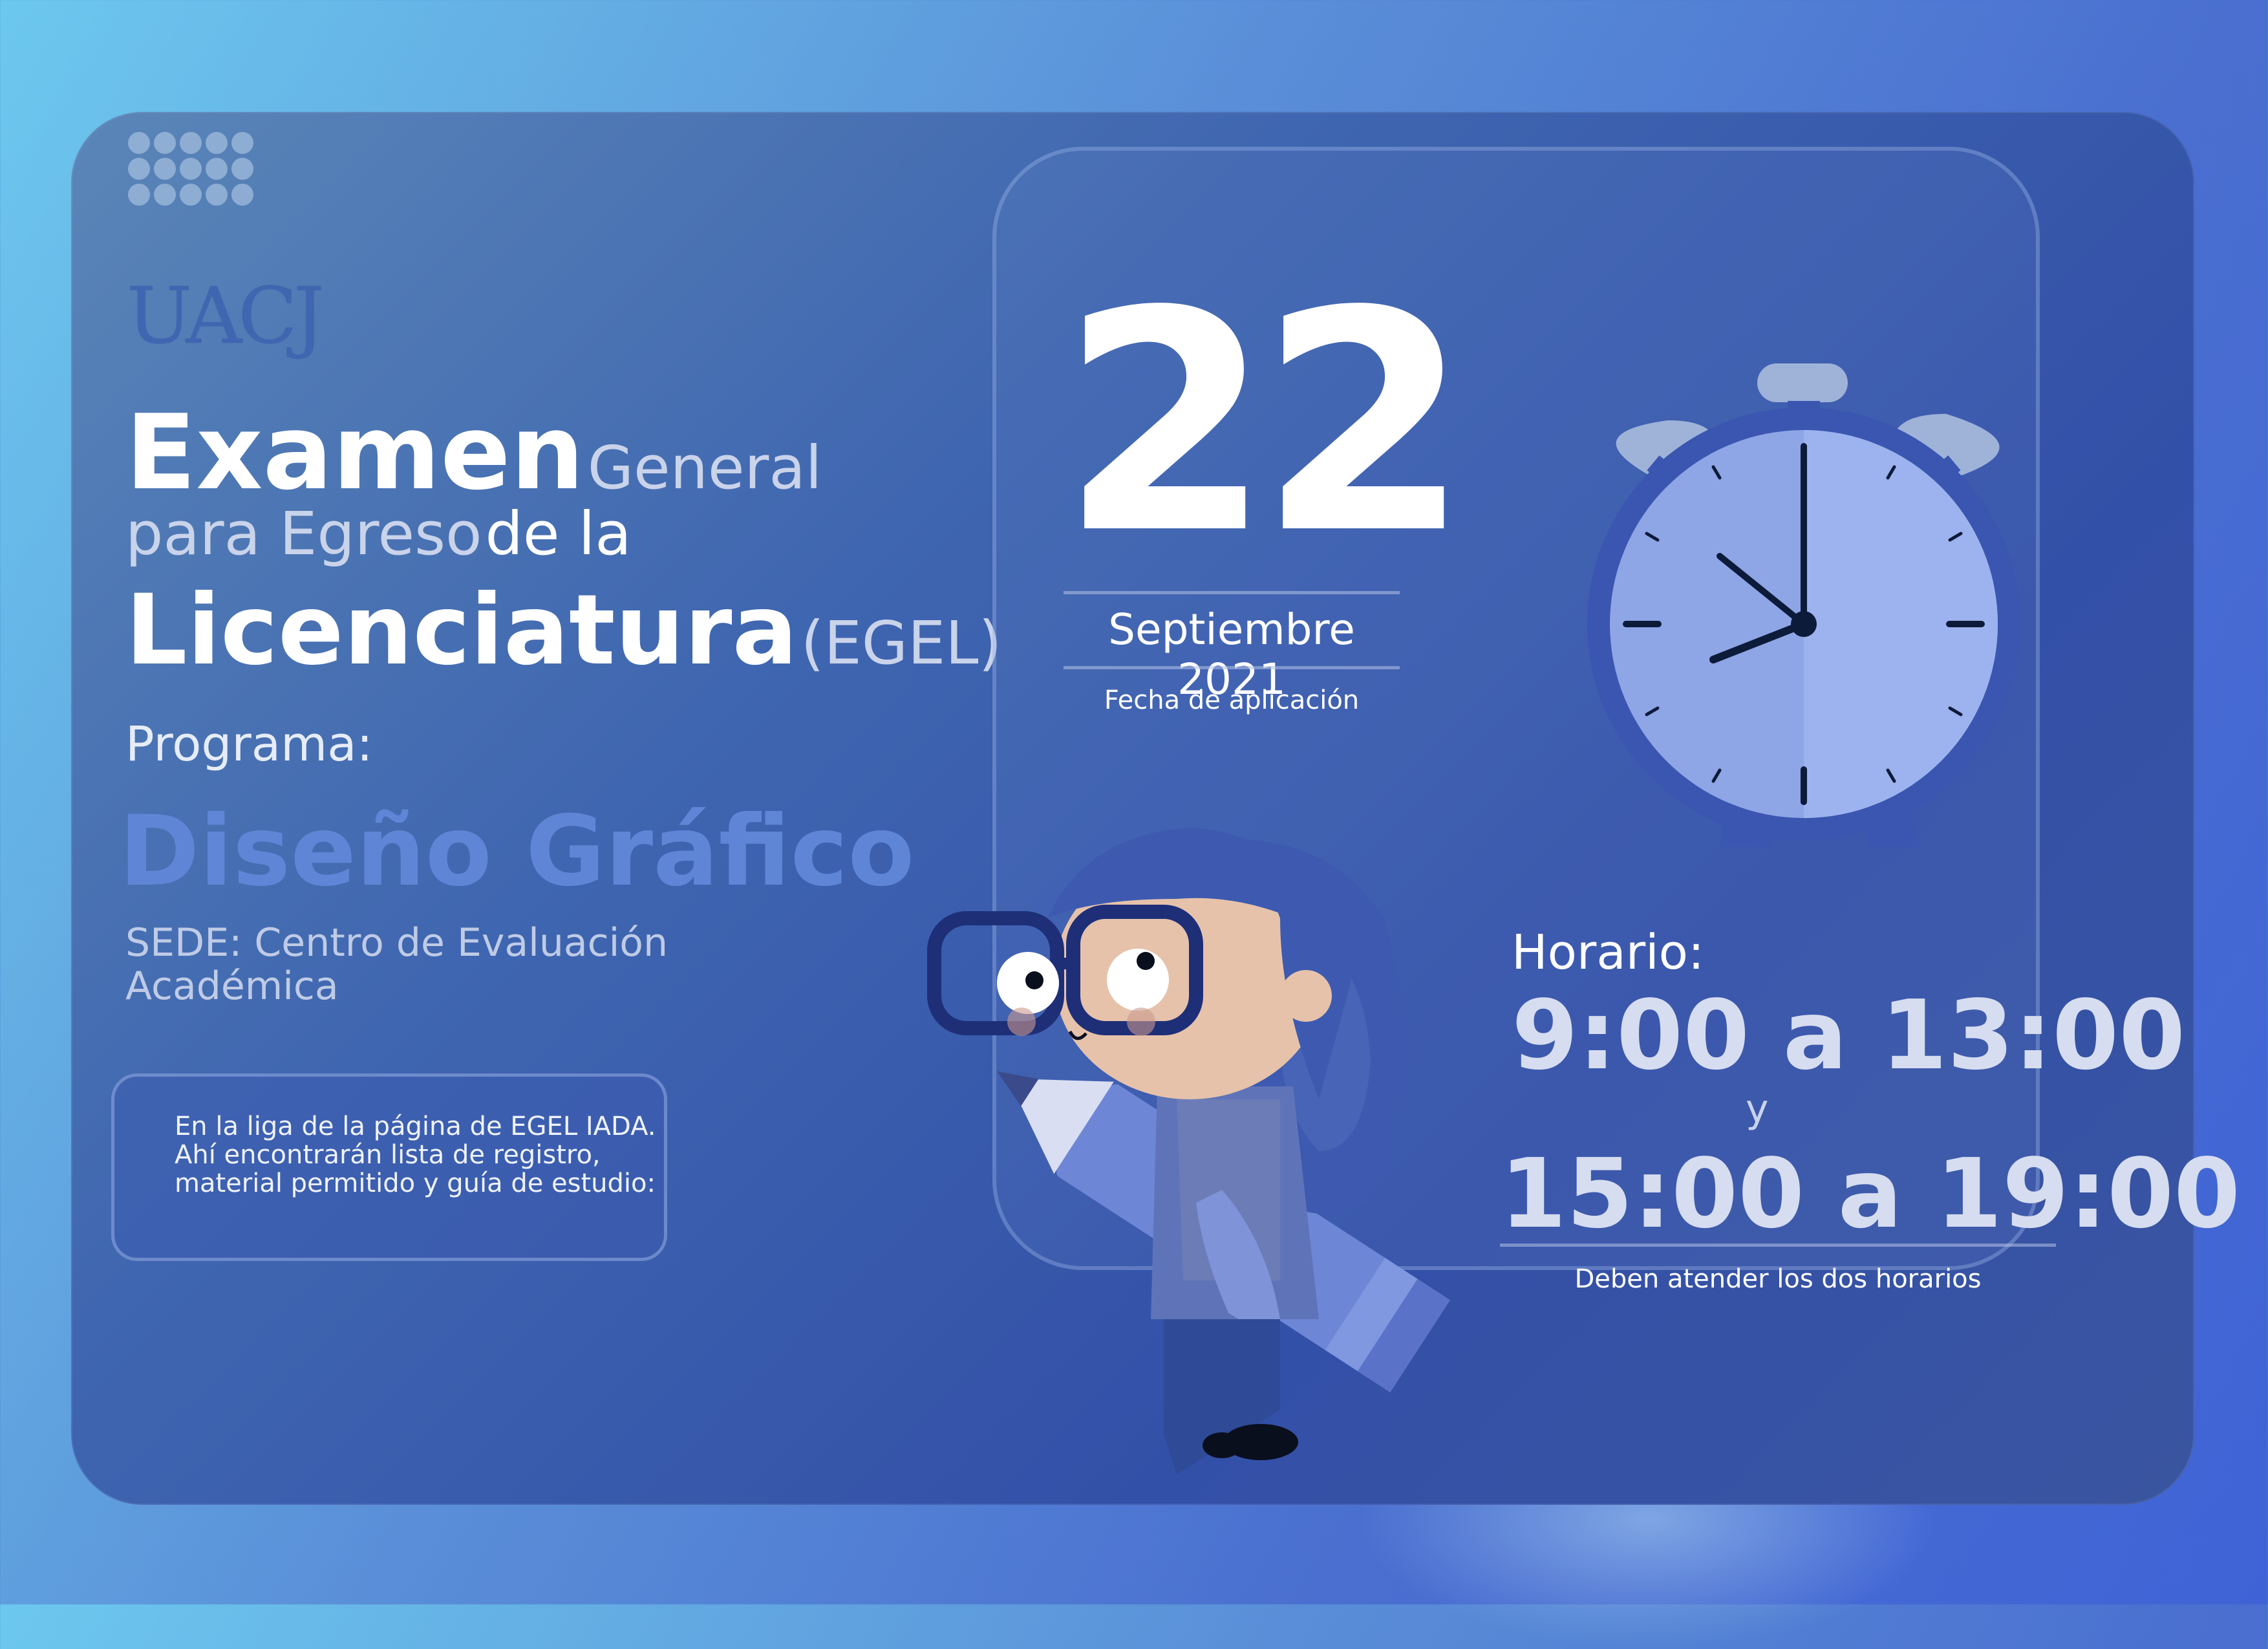 This screenshot has width=2268, height=1649. What do you see at coordinates (1608, 952) in the screenshot?
I see `schedule-label: Horario:` at bounding box center [1608, 952].